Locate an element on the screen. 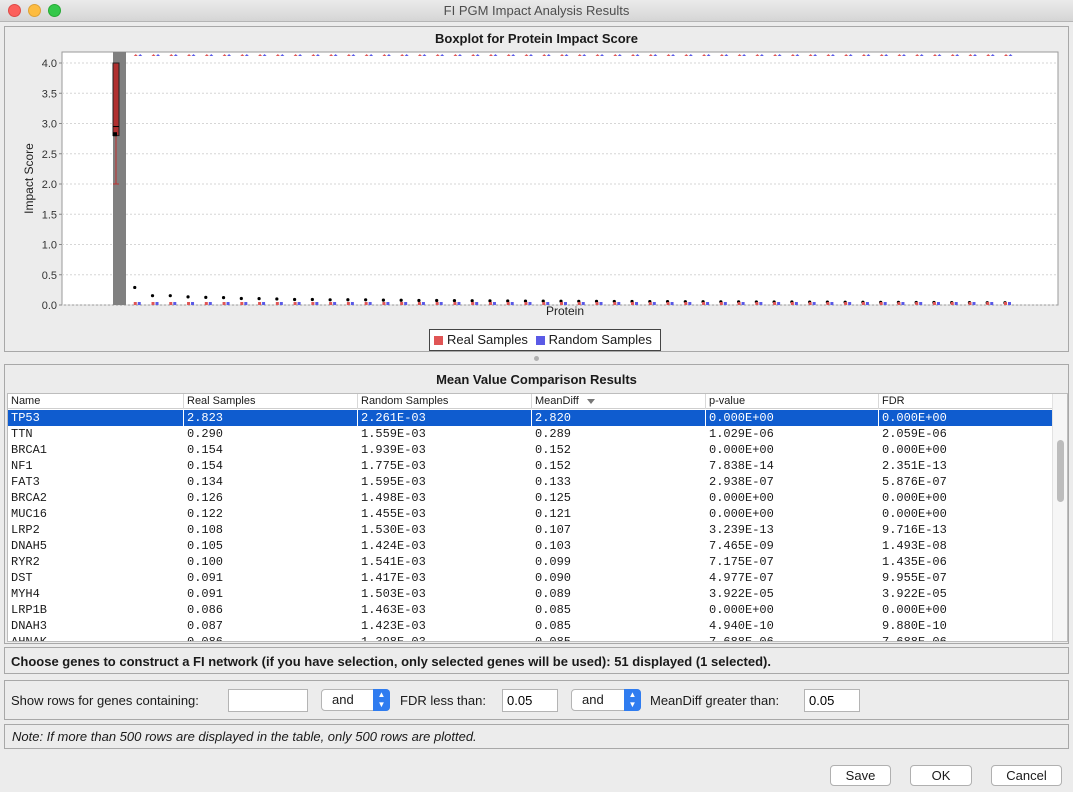 This screenshot has width=1073, height=792. column-header-label: FDR is located at coordinates (893, 401).